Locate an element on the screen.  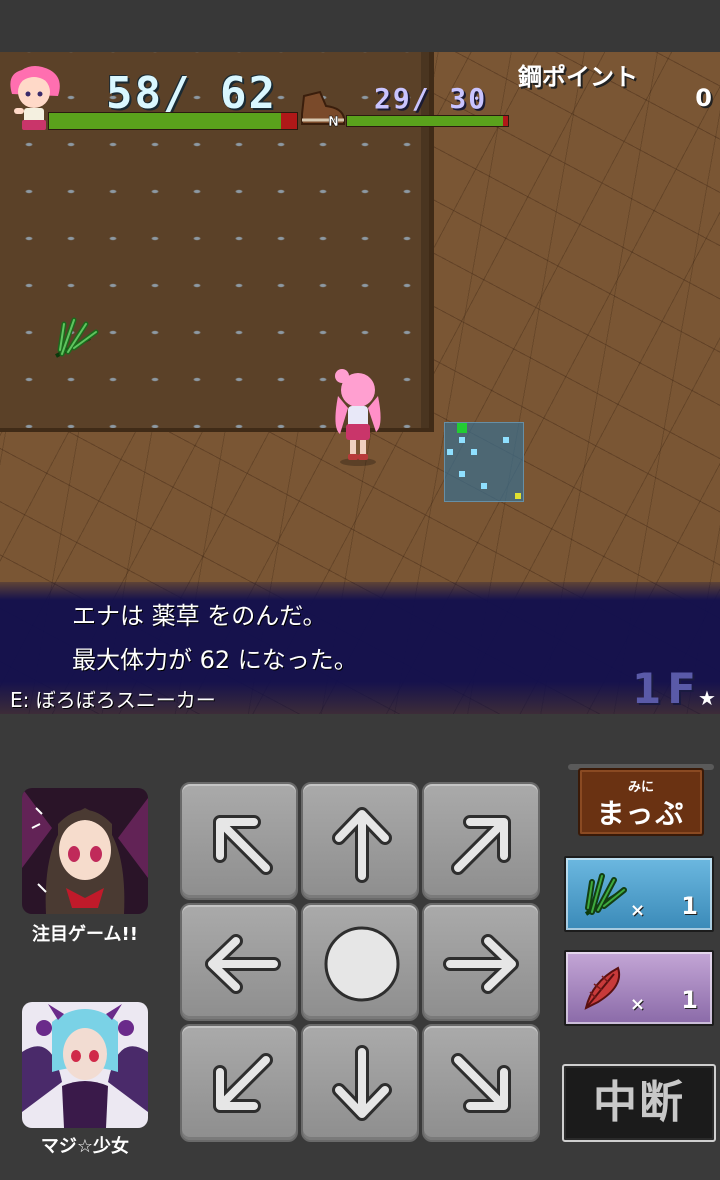
move-left-button is located at coordinates (239, 962).